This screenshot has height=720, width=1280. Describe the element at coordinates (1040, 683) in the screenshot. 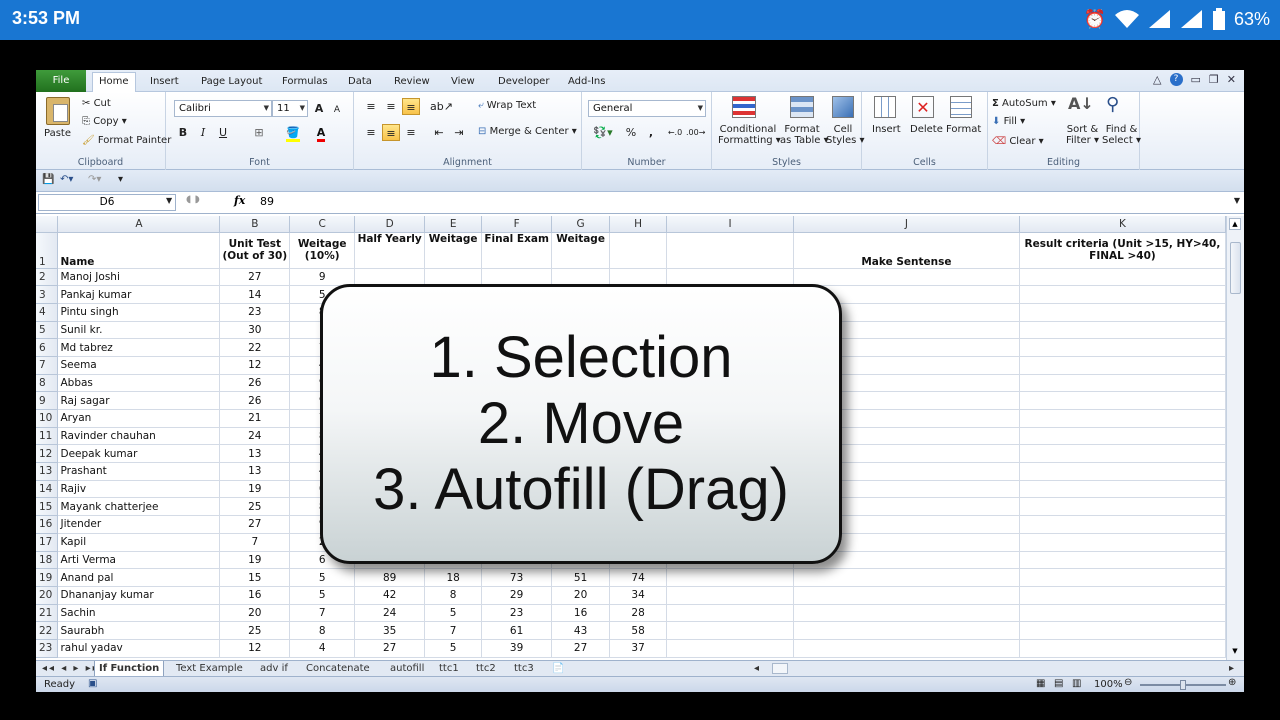

I see `normal-view-icon: ▦` at that location.